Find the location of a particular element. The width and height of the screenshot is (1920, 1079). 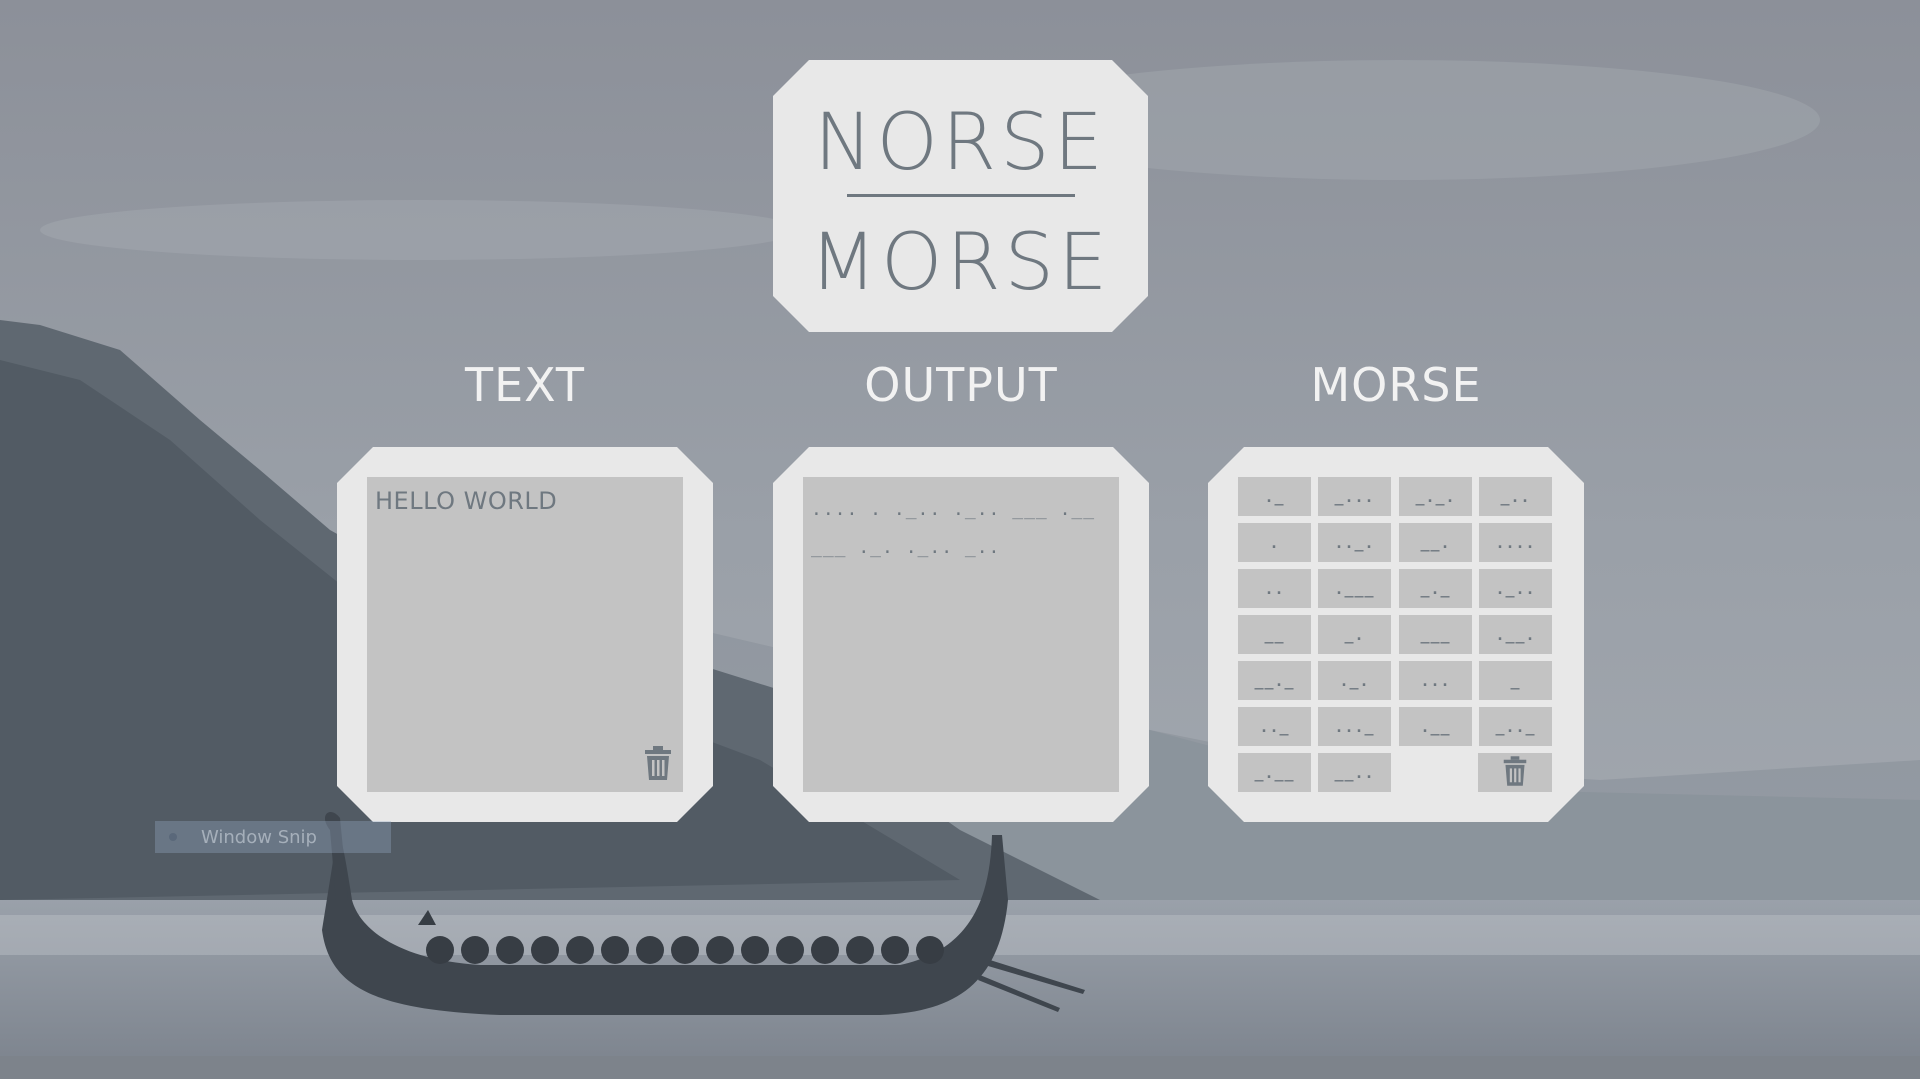

morse-key: ___ is located at coordinates (1435, 634).